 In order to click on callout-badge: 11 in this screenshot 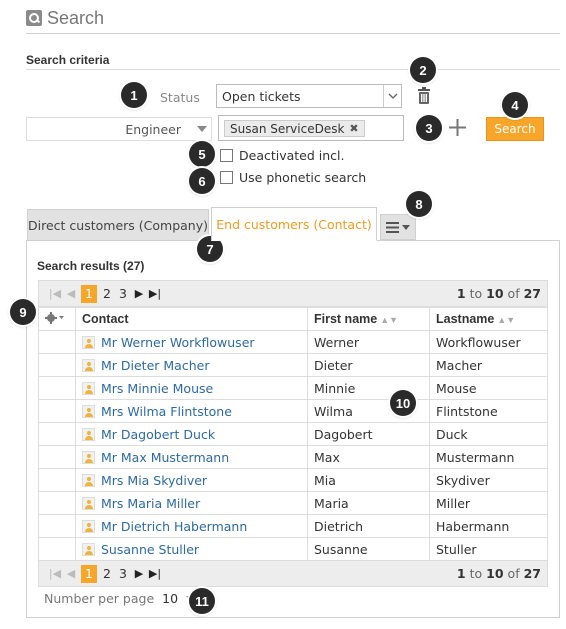, I will do `click(202, 601)`.